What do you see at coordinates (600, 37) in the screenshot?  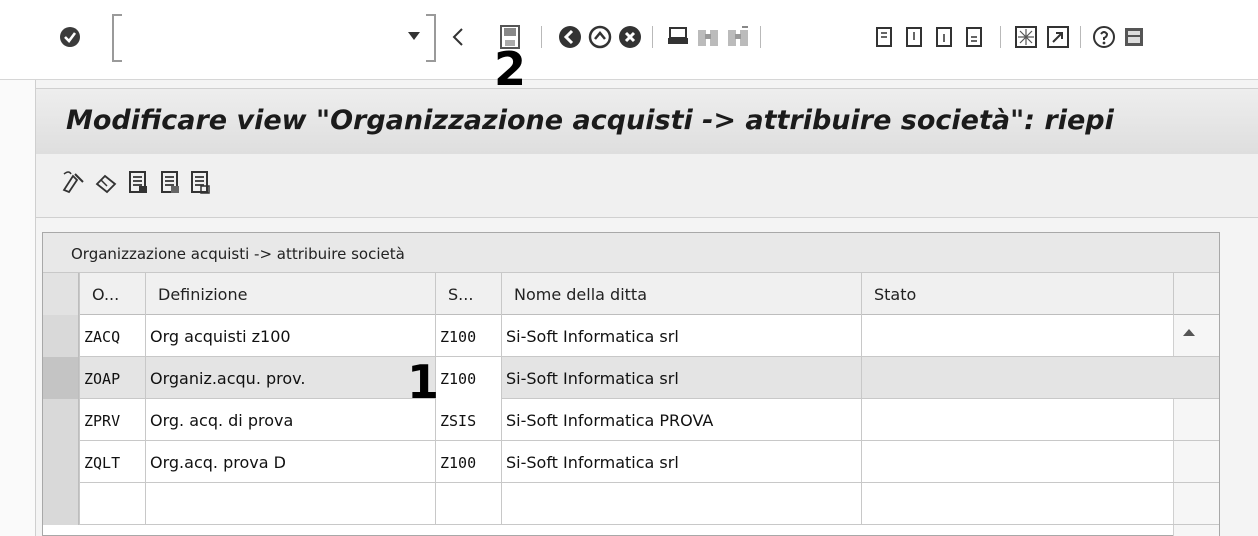 I see `exit-icon` at bounding box center [600, 37].